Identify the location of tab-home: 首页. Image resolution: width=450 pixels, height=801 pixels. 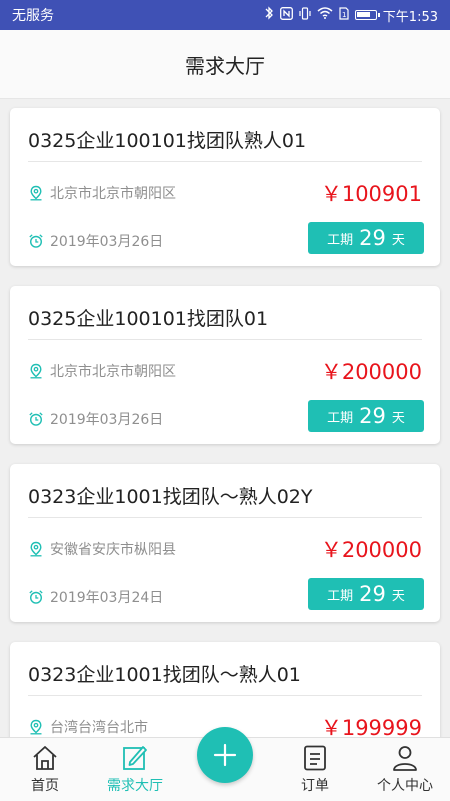
(45, 769).